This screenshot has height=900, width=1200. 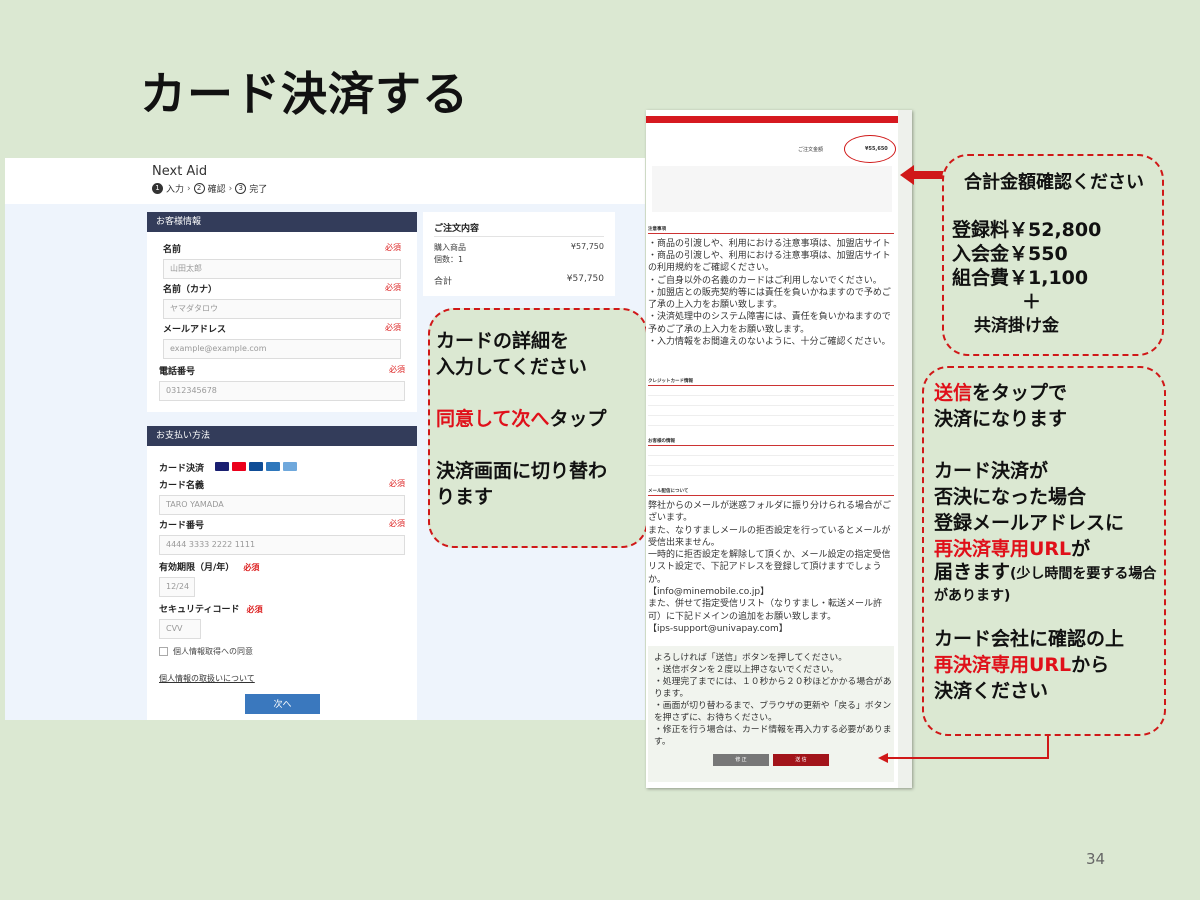 What do you see at coordinates (772, 189) in the screenshot?
I see `notice-box` at bounding box center [772, 189].